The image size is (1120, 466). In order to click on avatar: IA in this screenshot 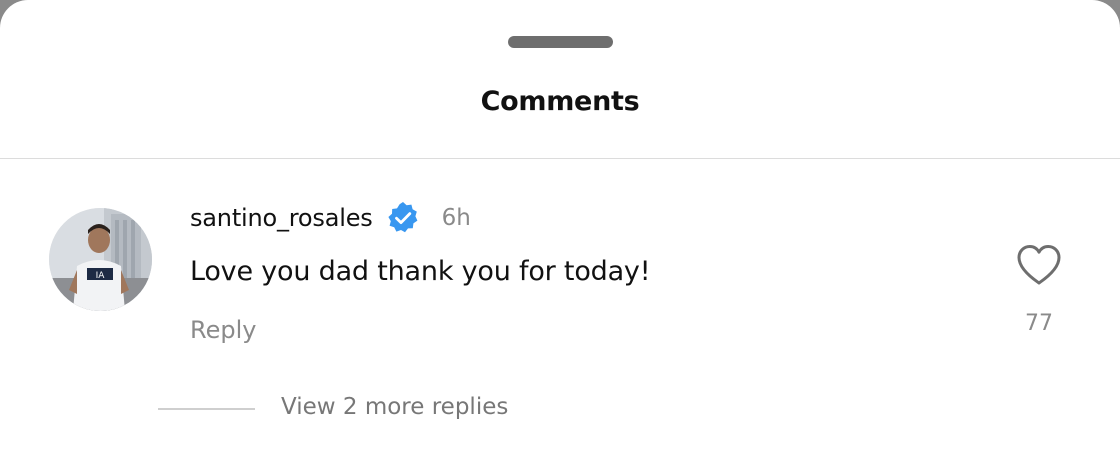, I will do `click(100, 259)`.